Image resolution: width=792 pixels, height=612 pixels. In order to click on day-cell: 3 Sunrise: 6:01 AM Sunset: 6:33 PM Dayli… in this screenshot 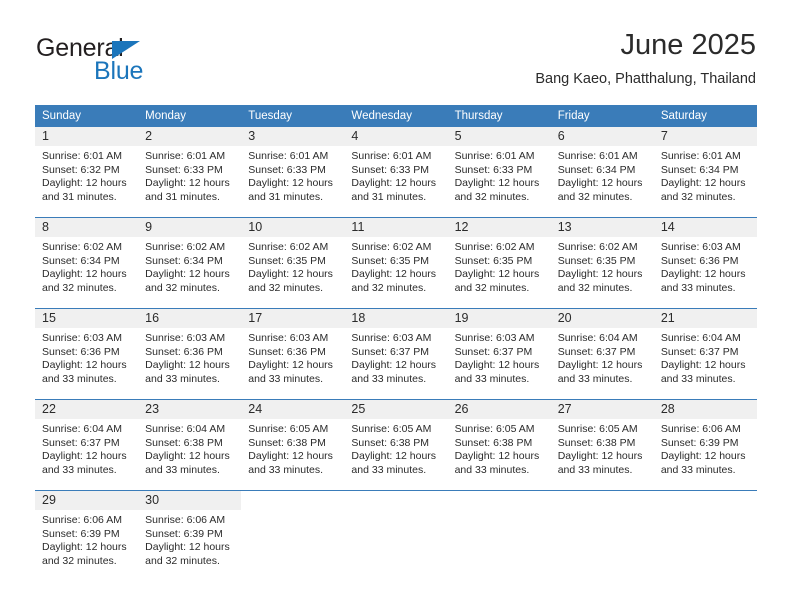, I will do `click(293, 172)`.